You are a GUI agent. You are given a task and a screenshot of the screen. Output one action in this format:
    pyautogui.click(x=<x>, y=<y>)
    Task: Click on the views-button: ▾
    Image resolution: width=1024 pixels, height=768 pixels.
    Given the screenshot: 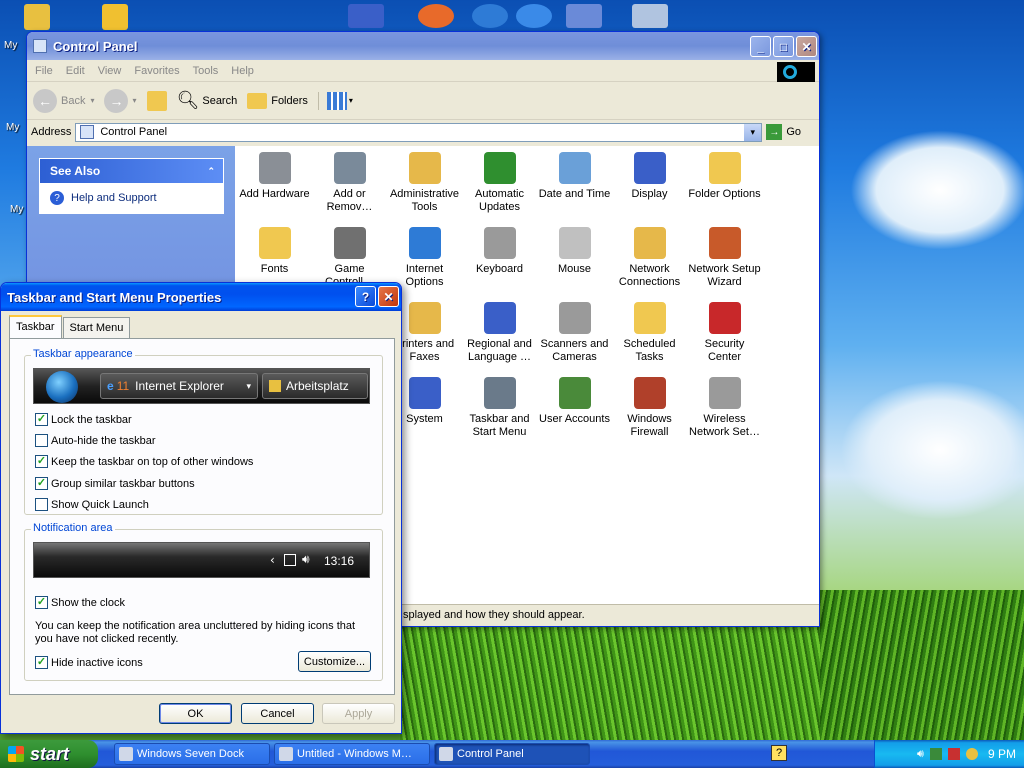 What is the action you would take?
    pyautogui.click(x=335, y=100)
    